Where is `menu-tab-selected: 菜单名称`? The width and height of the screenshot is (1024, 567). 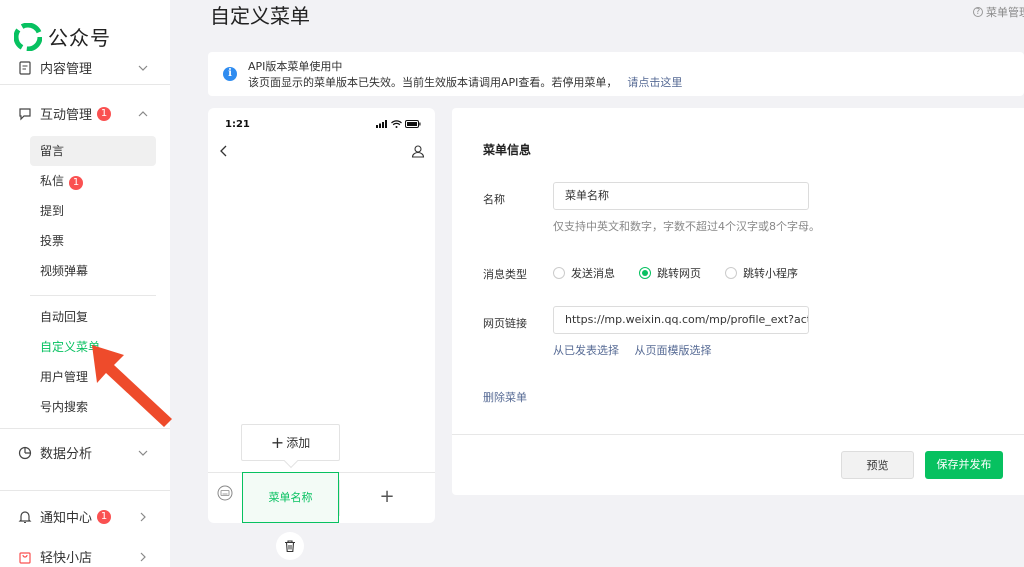
menu-tab-selected: 菜单名称 is located at coordinates (290, 497).